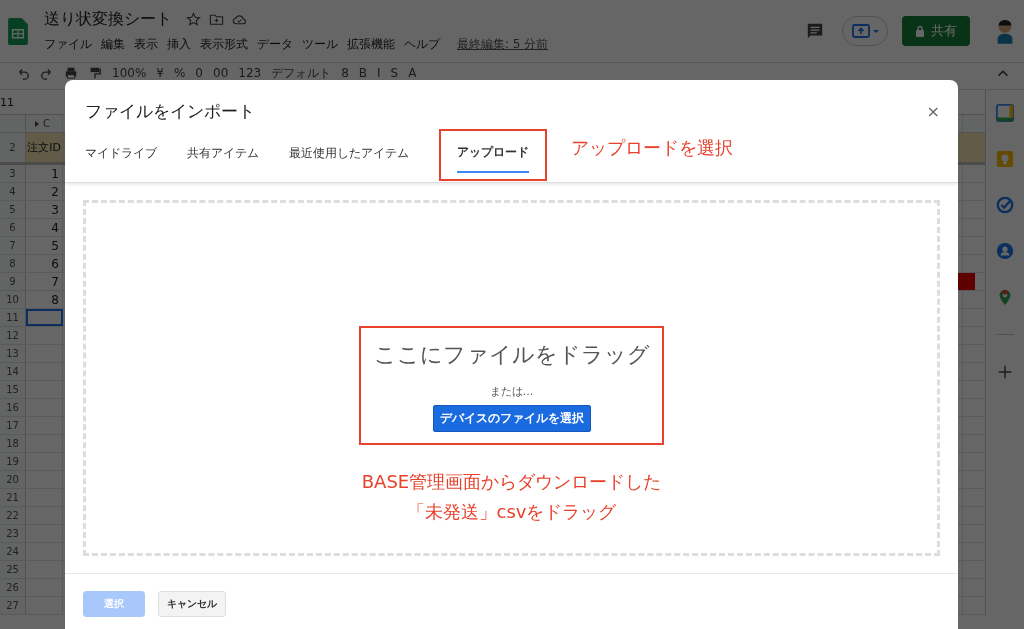  Describe the element at coordinates (44, 245) in the screenshot. I see `table-cell: 5` at that location.